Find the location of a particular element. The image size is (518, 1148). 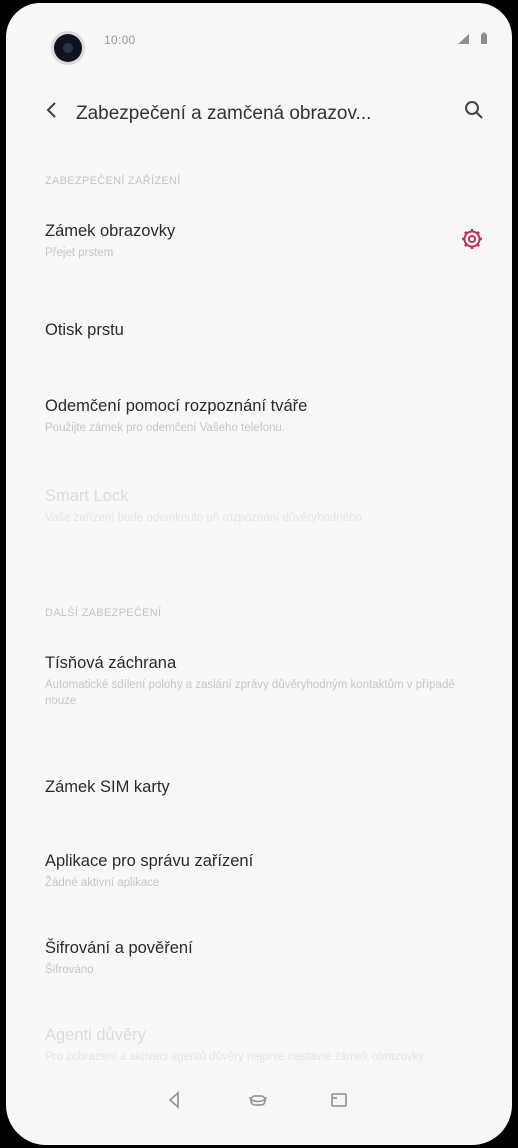

signal-icon is located at coordinates (466, 41).